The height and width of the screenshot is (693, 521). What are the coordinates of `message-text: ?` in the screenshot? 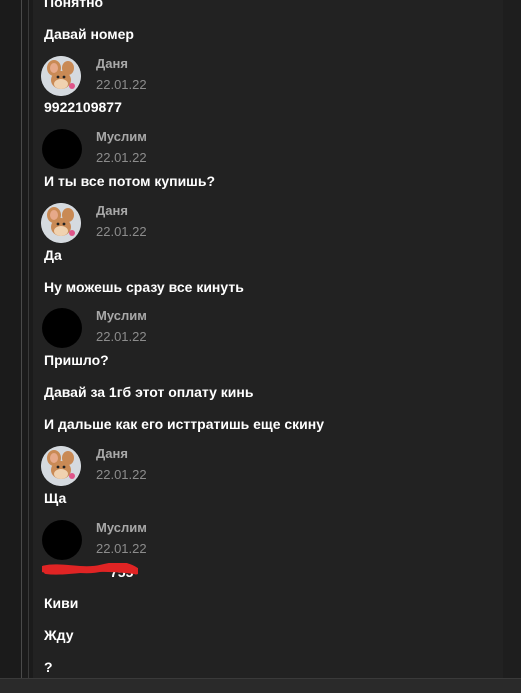 It's located at (48, 667).